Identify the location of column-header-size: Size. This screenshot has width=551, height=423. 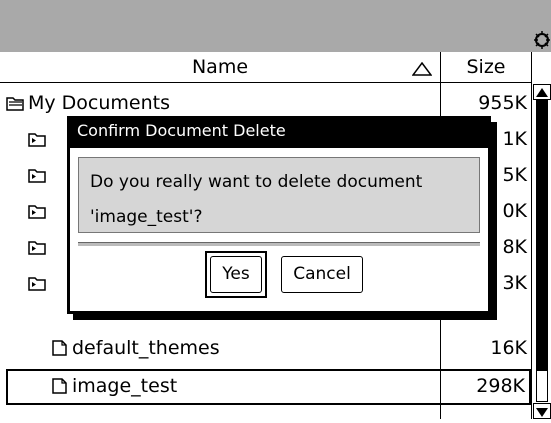
(486, 67).